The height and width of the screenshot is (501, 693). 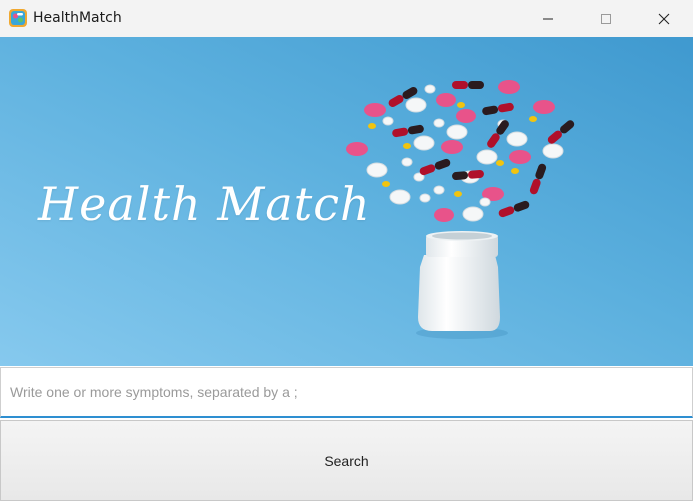 What do you see at coordinates (204, 204) in the screenshot?
I see `banner-title: Health Match` at bounding box center [204, 204].